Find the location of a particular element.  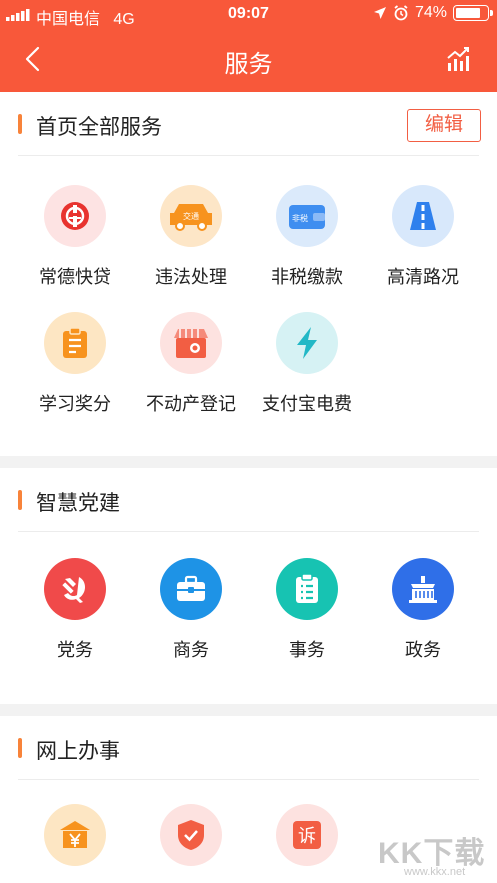

service-item-violation: 交通 违法处理 is located at coordinates (191, 237).